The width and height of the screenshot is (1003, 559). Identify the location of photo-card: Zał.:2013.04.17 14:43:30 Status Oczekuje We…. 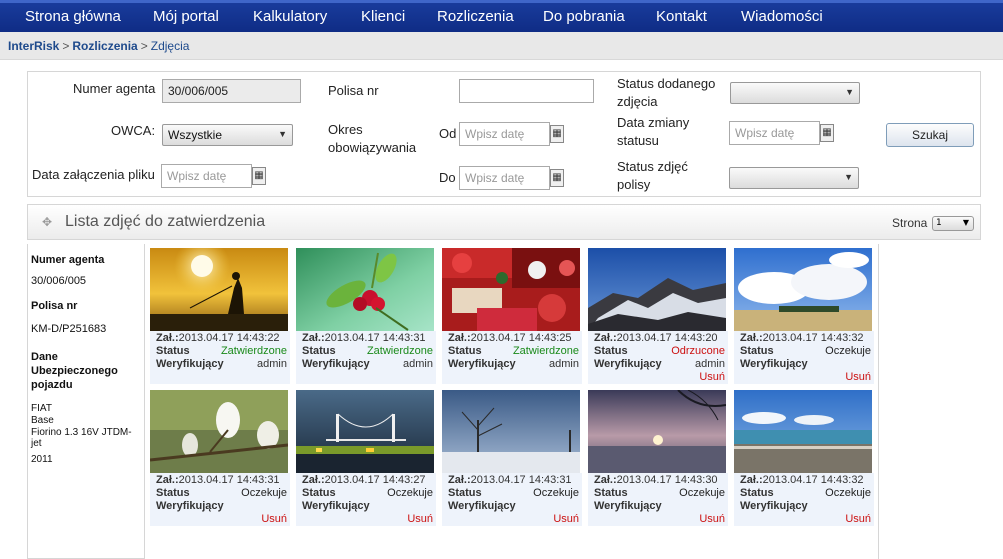
(658, 458).